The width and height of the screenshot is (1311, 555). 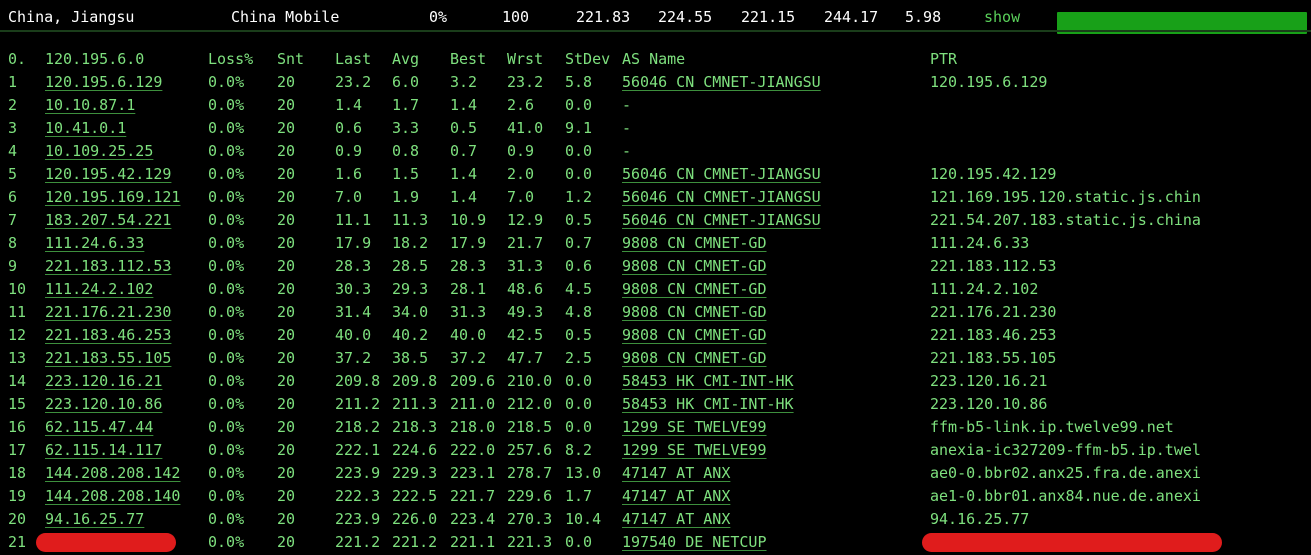 What do you see at coordinates (583, 519) in the screenshot?
I see `hop-stdev: 10.4` at bounding box center [583, 519].